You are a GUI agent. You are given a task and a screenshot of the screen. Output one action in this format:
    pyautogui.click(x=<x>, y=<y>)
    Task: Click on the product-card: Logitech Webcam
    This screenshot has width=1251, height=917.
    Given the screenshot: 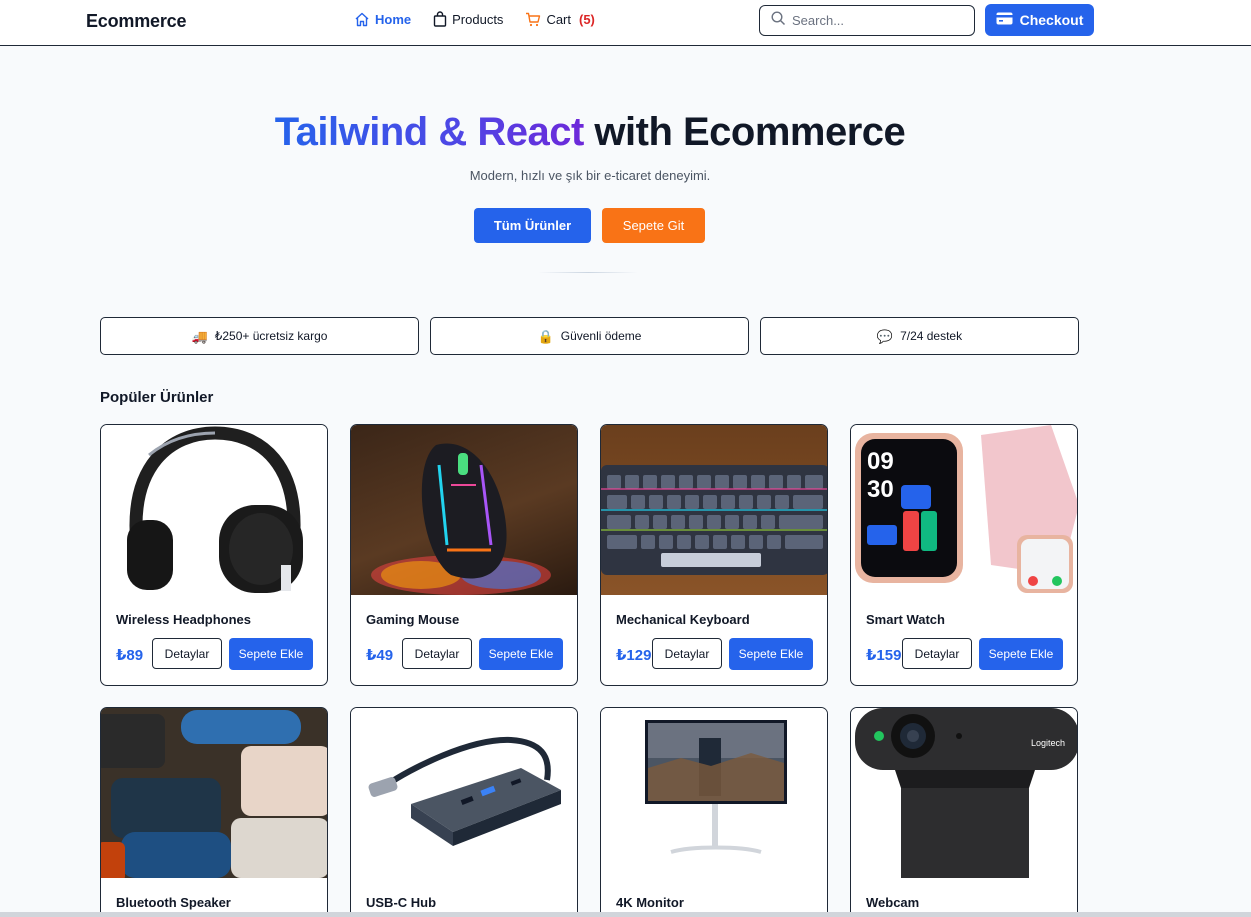 What is the action you would take?
    pyautogui.click(x=964, y=812)
    